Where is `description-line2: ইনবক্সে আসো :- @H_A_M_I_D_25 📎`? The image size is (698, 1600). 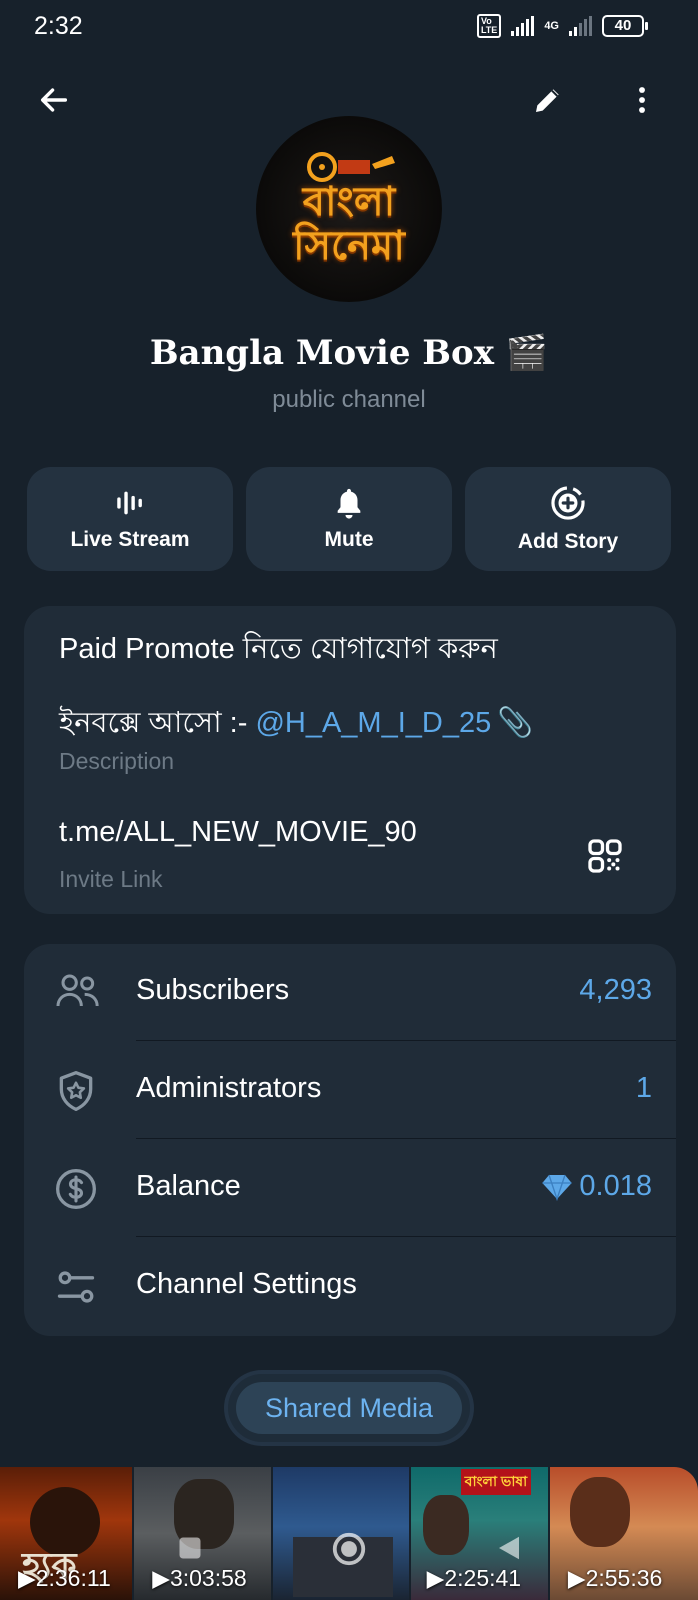
description-line2: ইনবক্সে আসো :- @H_A_M_I_D_25 📎 is located at coordinates (296, 724).